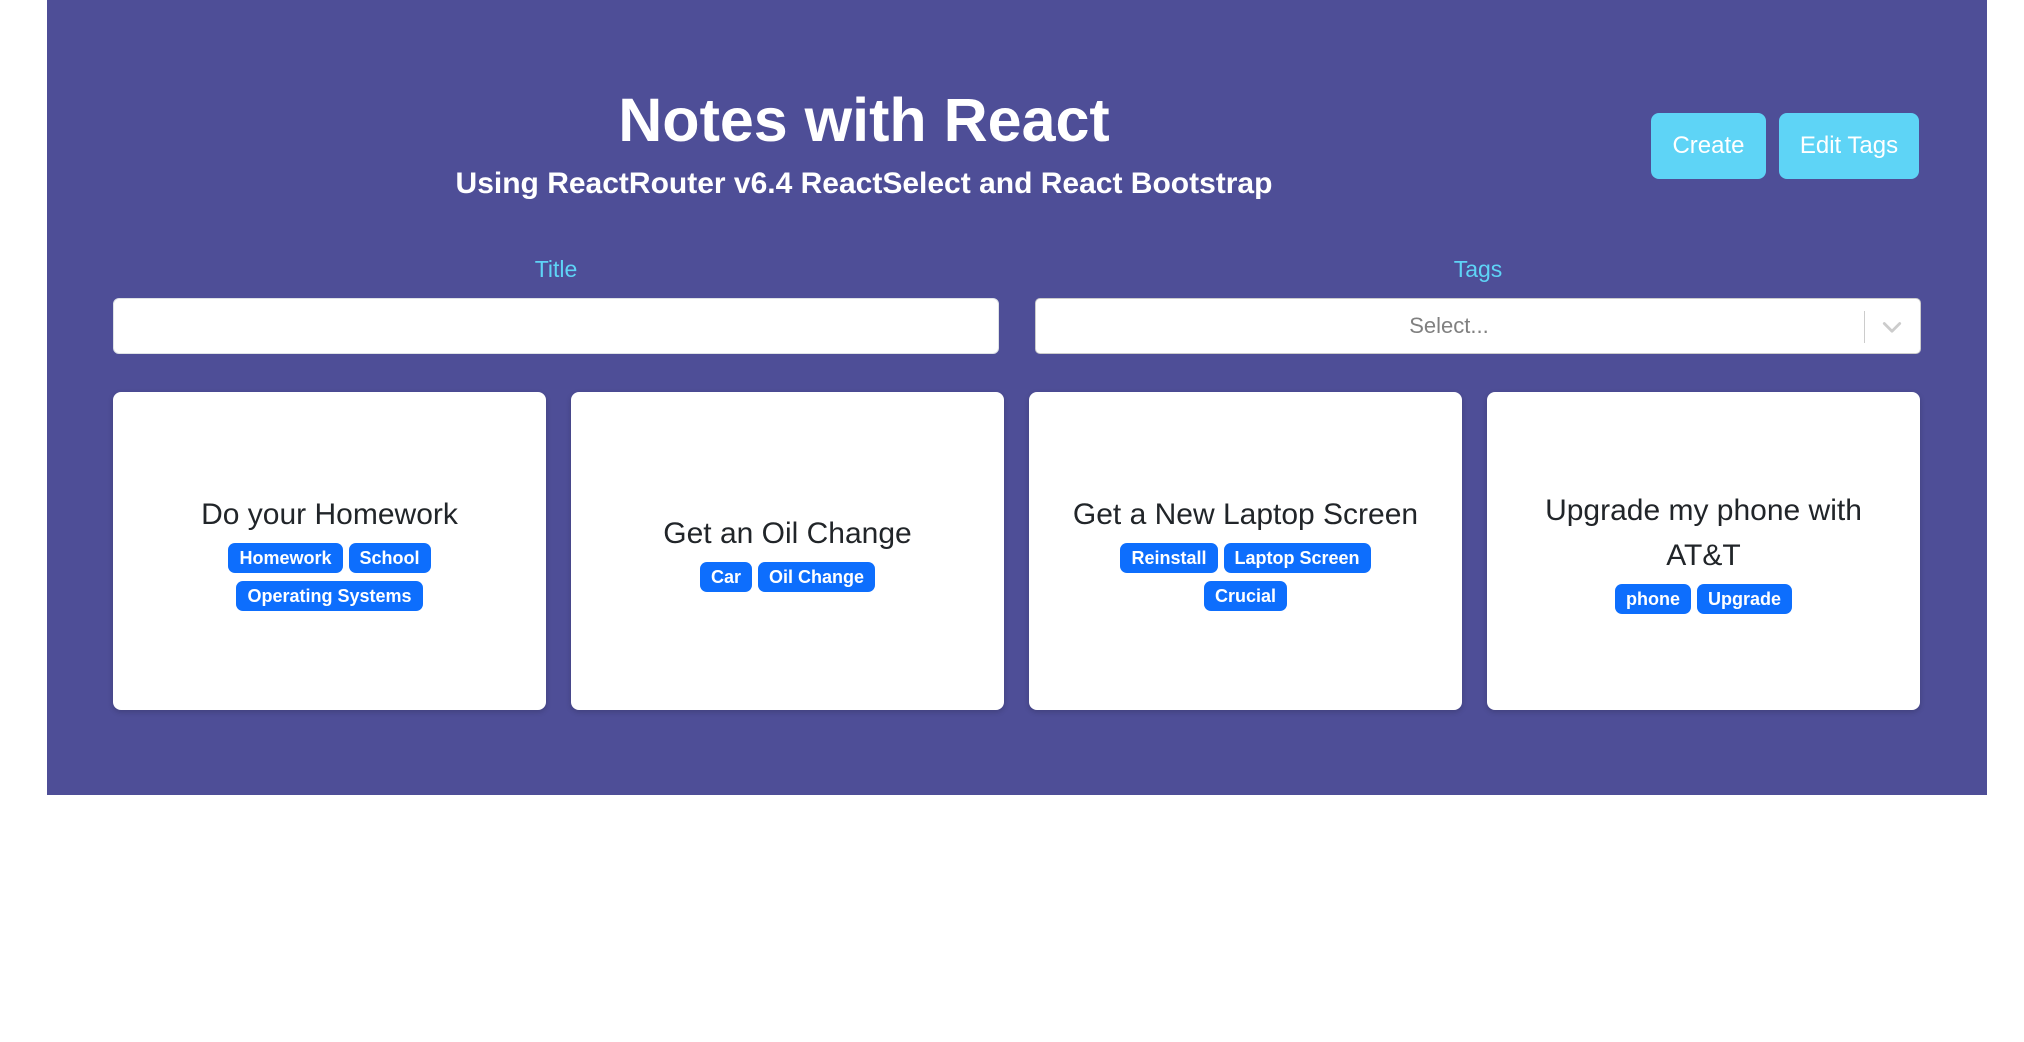 The image size is (2024, 1042). Describe the element at coordinates (556, 326) in the screenshot. I see `title-input` at that location.